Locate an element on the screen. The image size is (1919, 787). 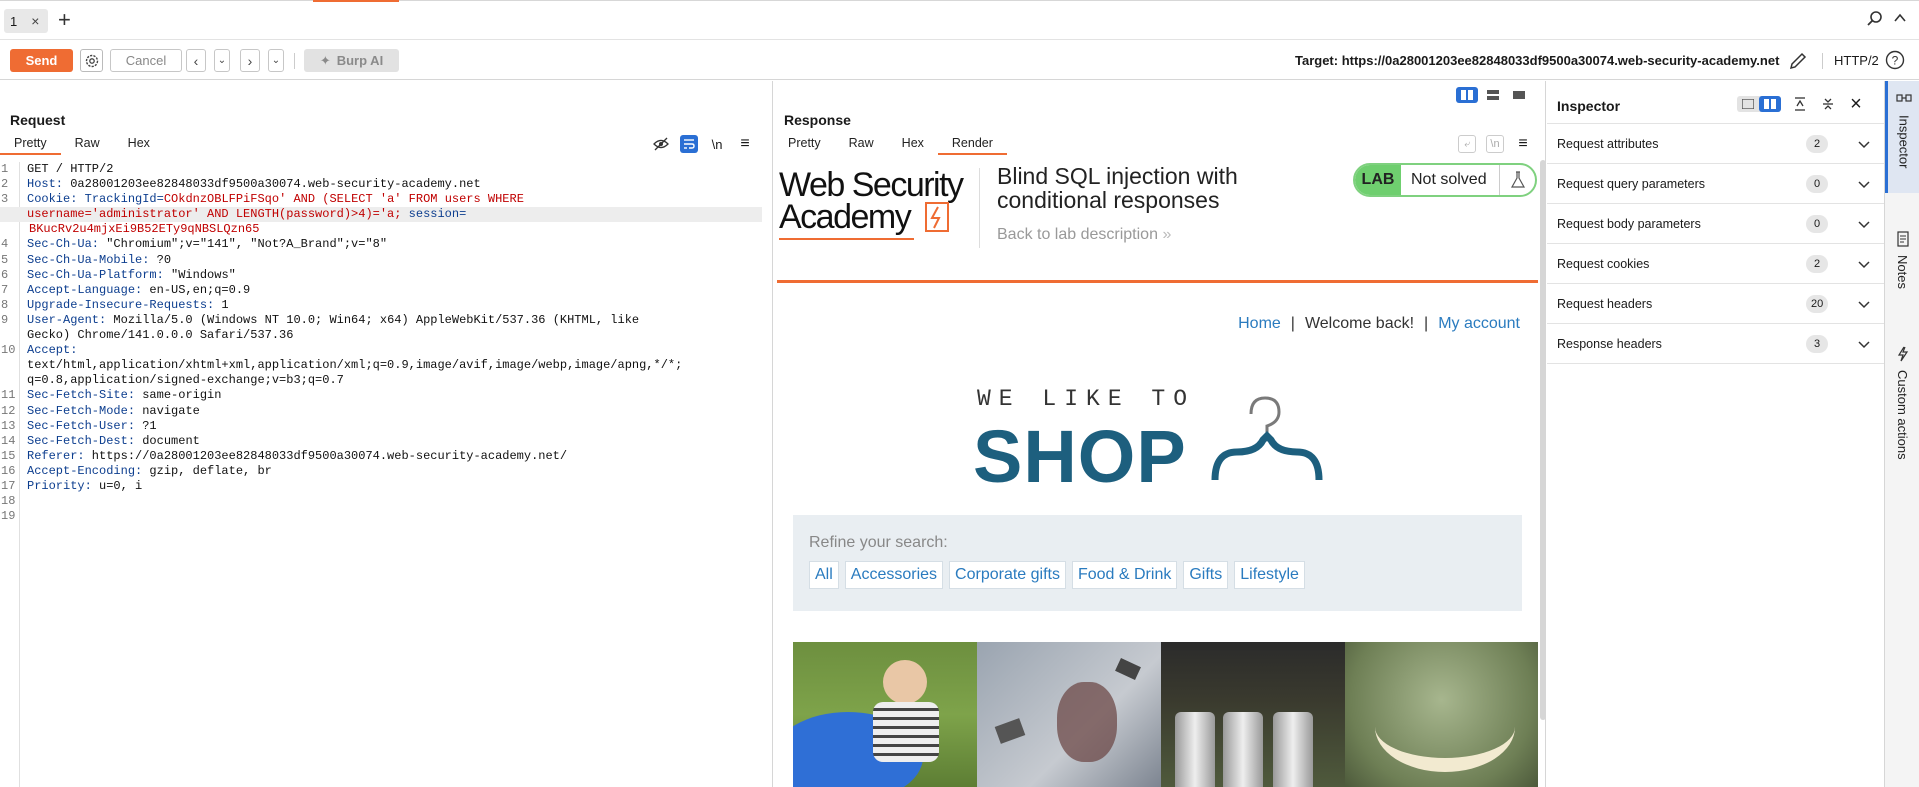
back-history-dropdown: ⌄ is located at coordinates (222, 60).